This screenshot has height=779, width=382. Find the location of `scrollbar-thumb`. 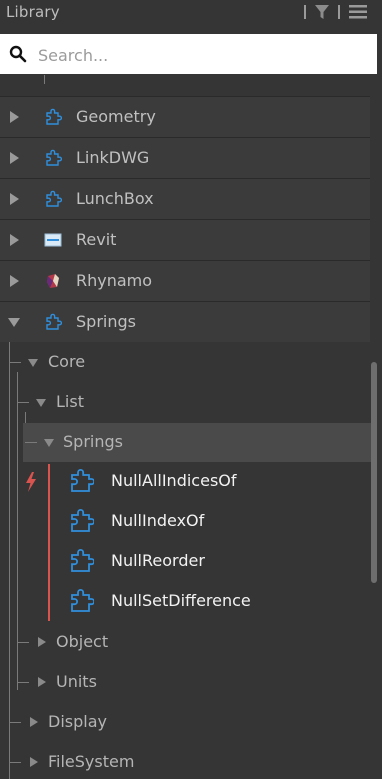

scrollbar-thumb is located at coordinates (374, 472).